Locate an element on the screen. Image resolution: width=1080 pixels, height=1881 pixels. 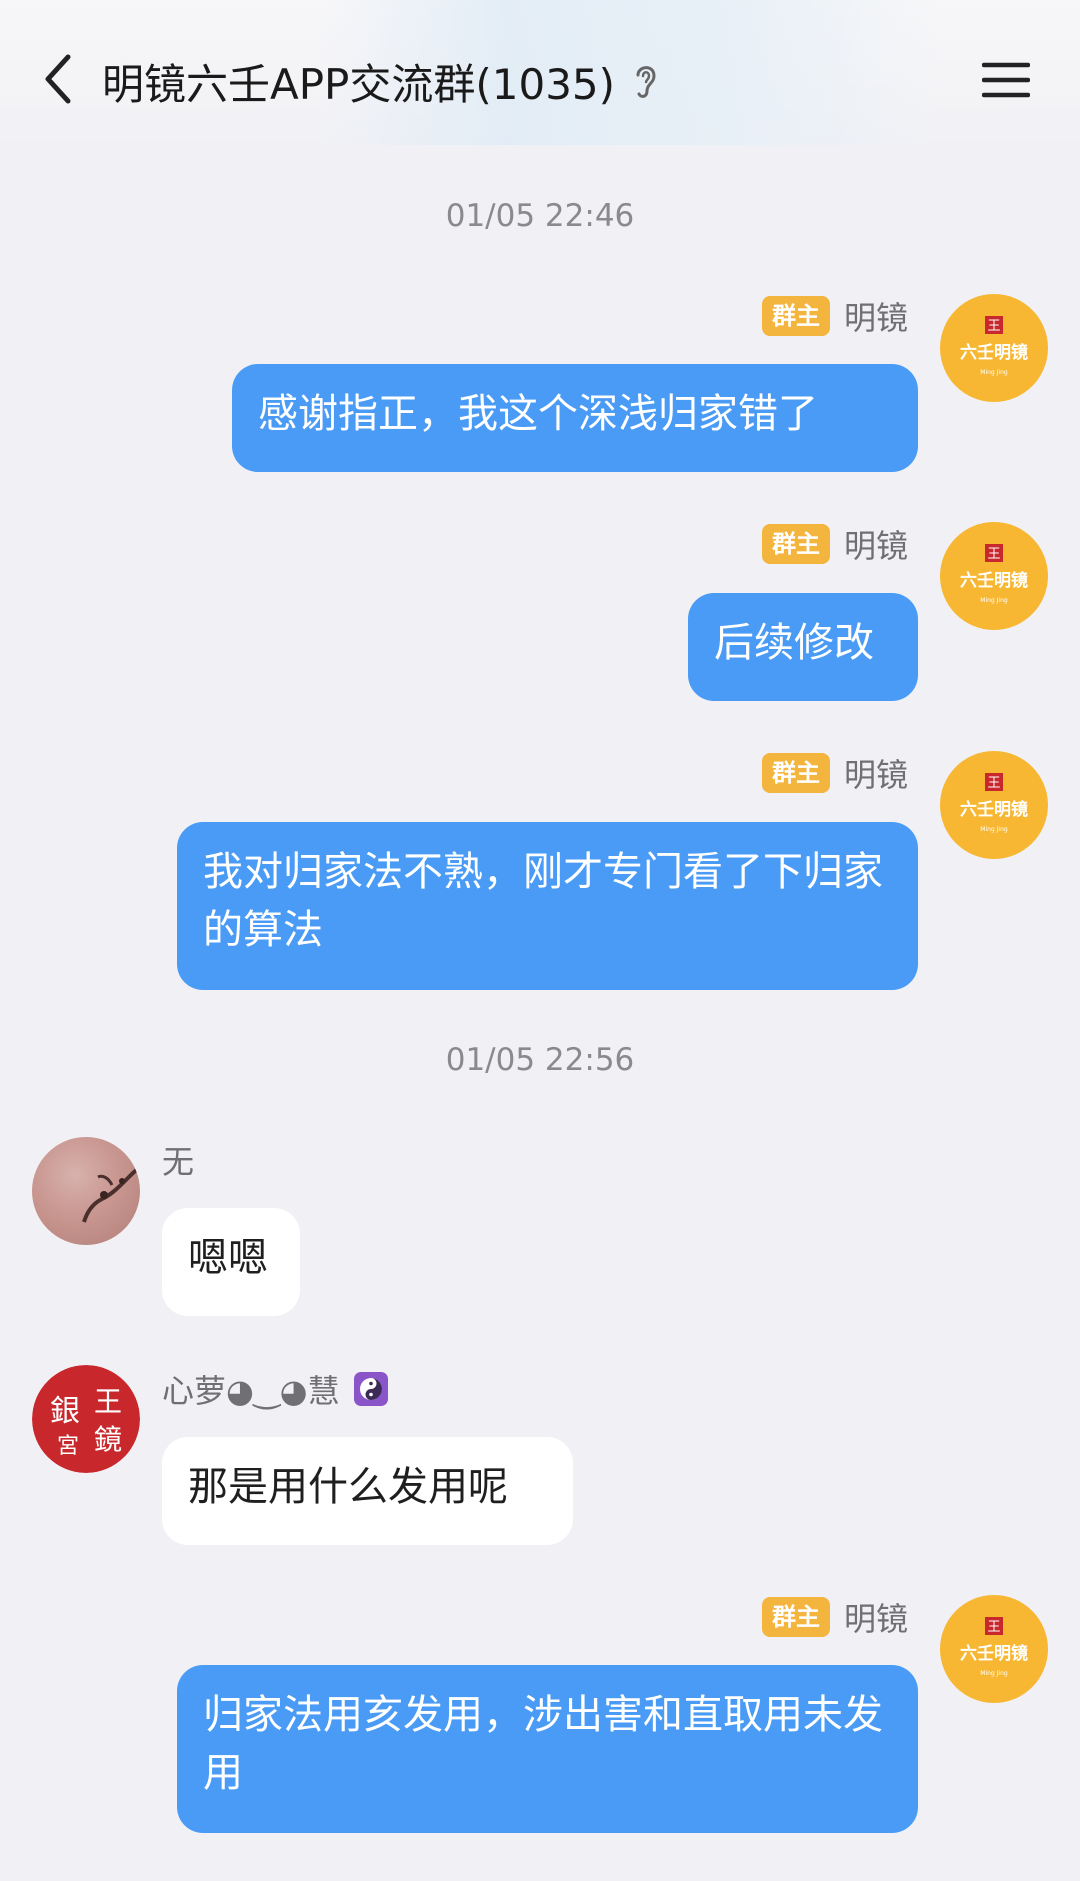
chevron-left-icon is located at coordinates (58, 79).